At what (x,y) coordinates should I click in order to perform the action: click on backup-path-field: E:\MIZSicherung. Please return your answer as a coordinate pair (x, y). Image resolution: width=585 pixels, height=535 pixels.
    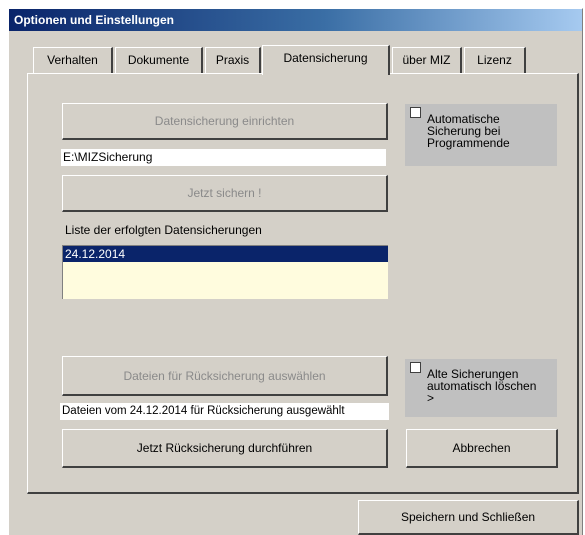
    Looking at the image, I should click on (223, 157).